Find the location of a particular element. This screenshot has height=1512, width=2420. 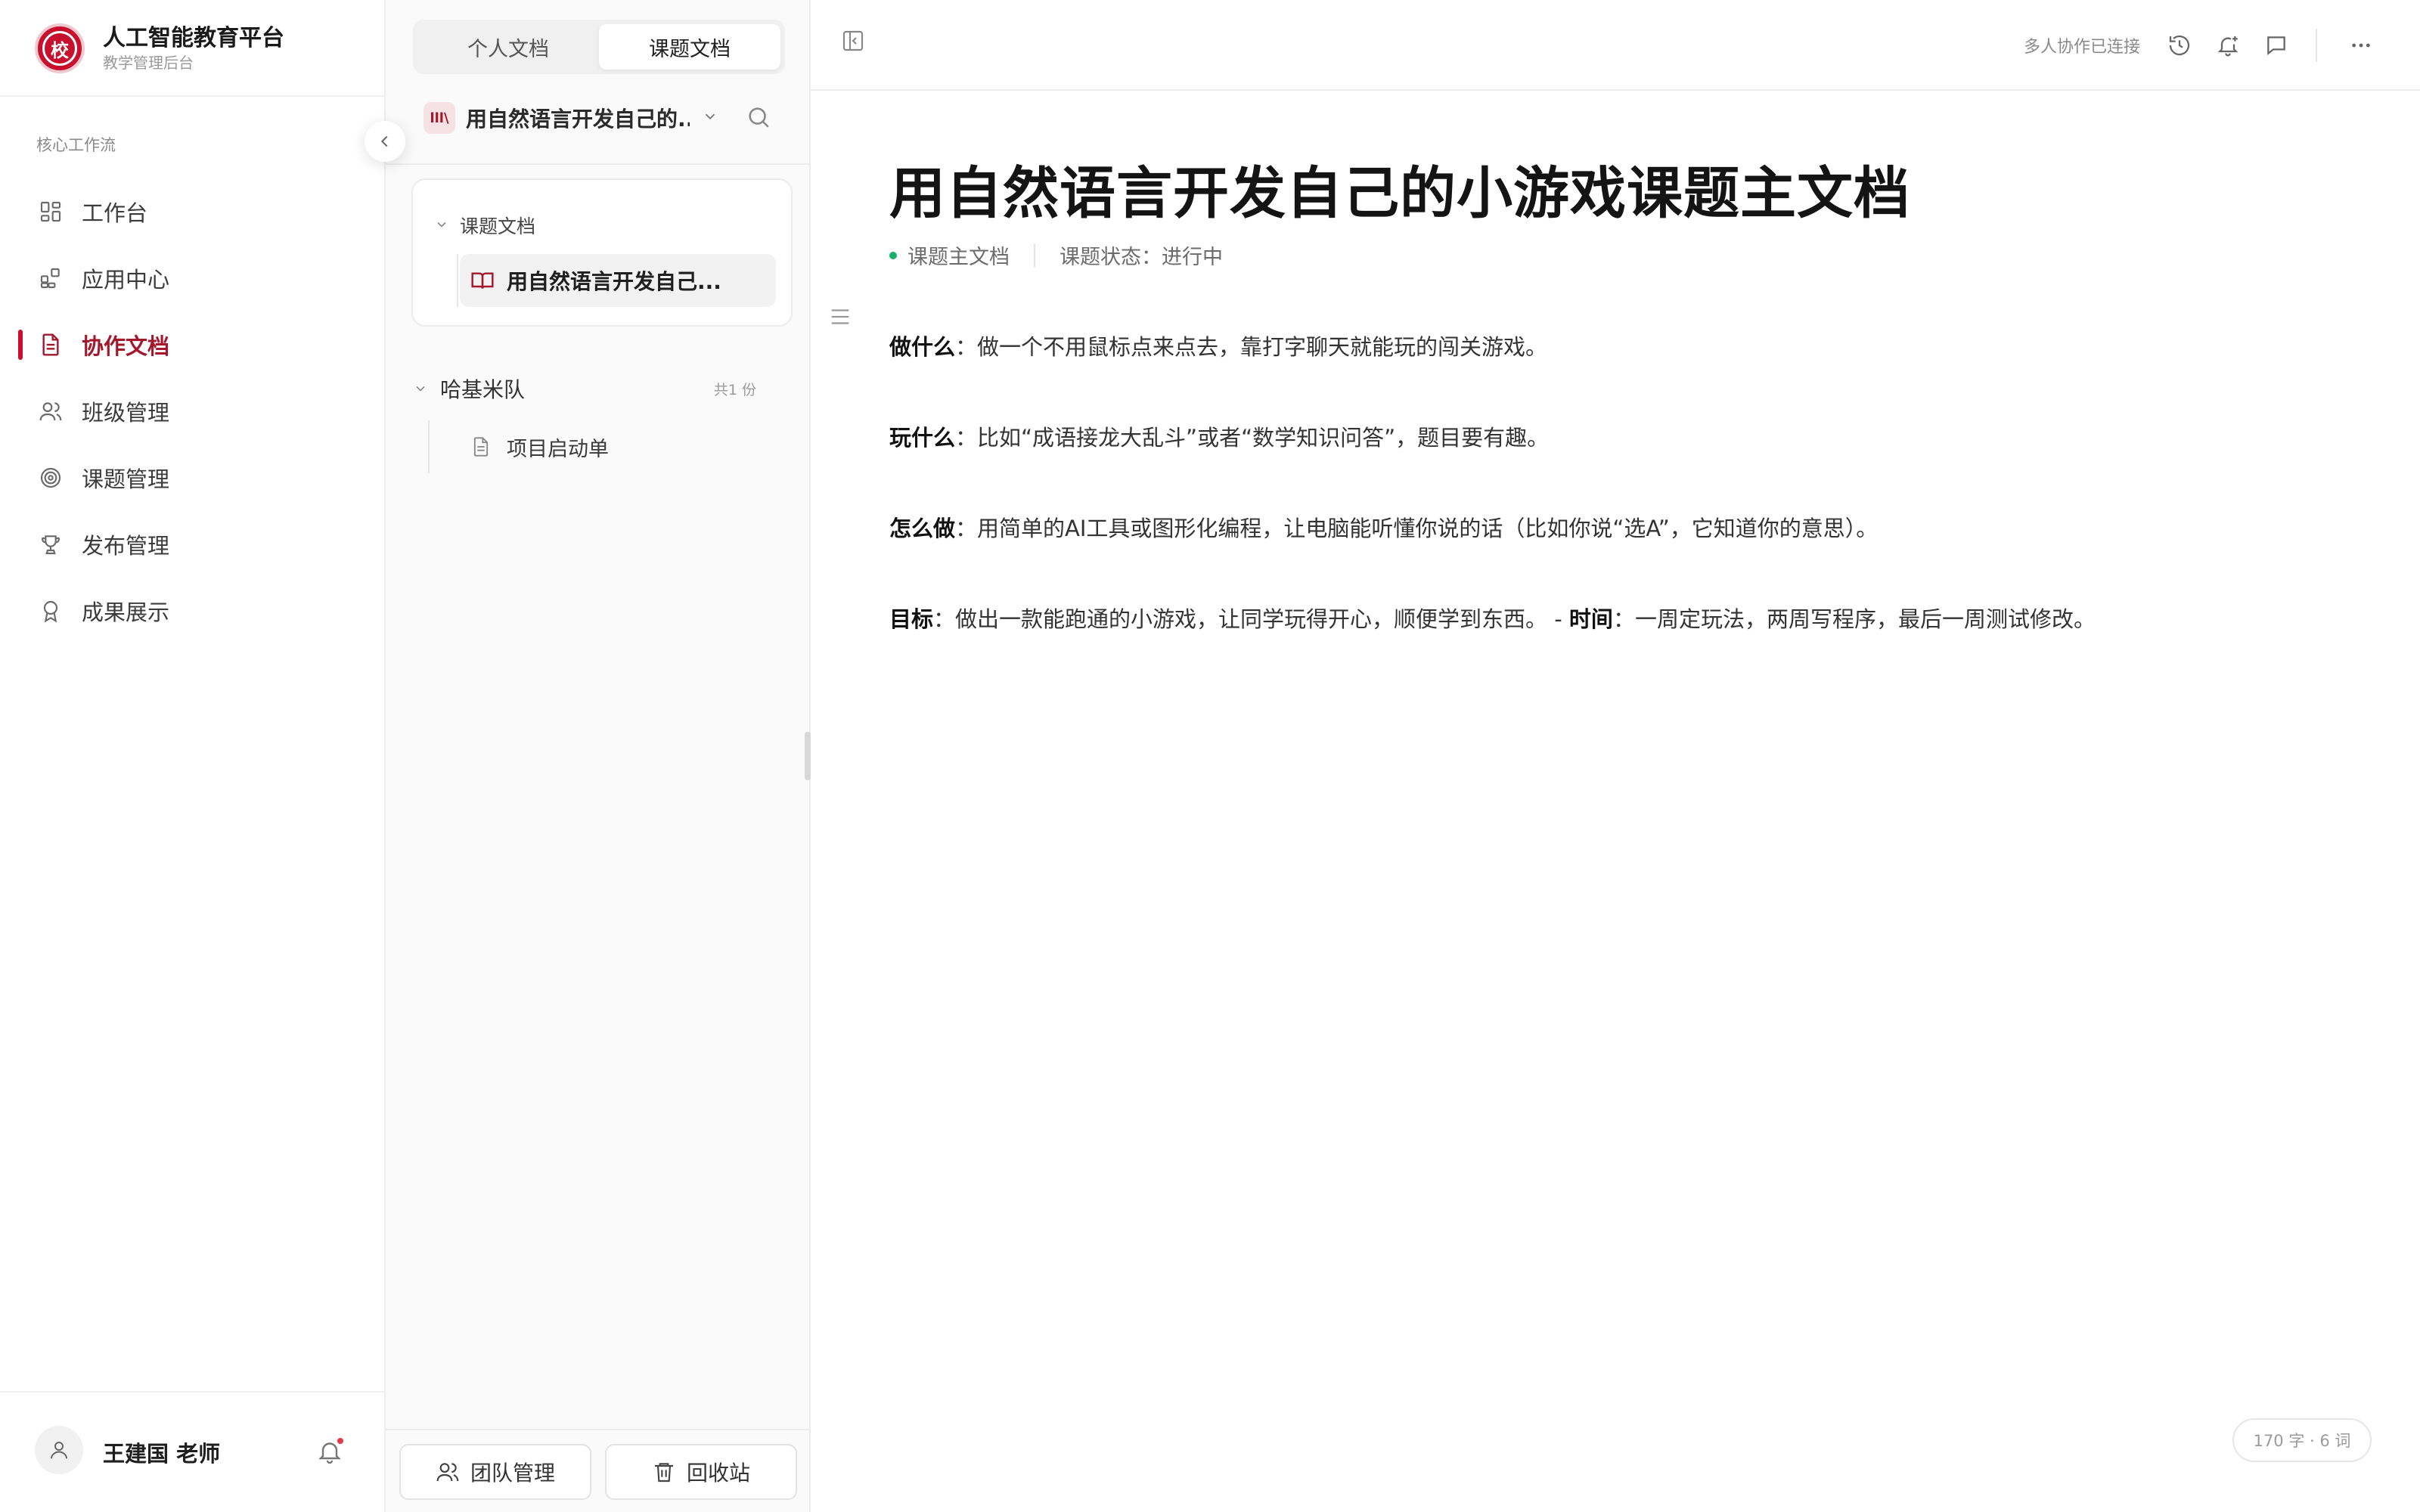

collapse-sidebar-button is located at coordinates (385, 141).